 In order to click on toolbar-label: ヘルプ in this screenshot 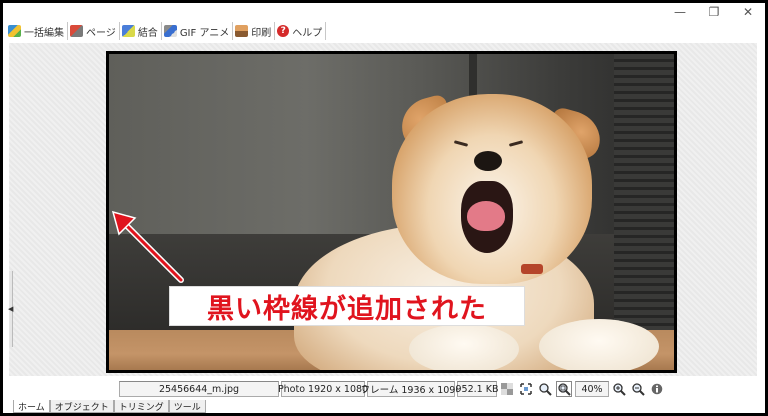, I will do `click(307, 33)`.